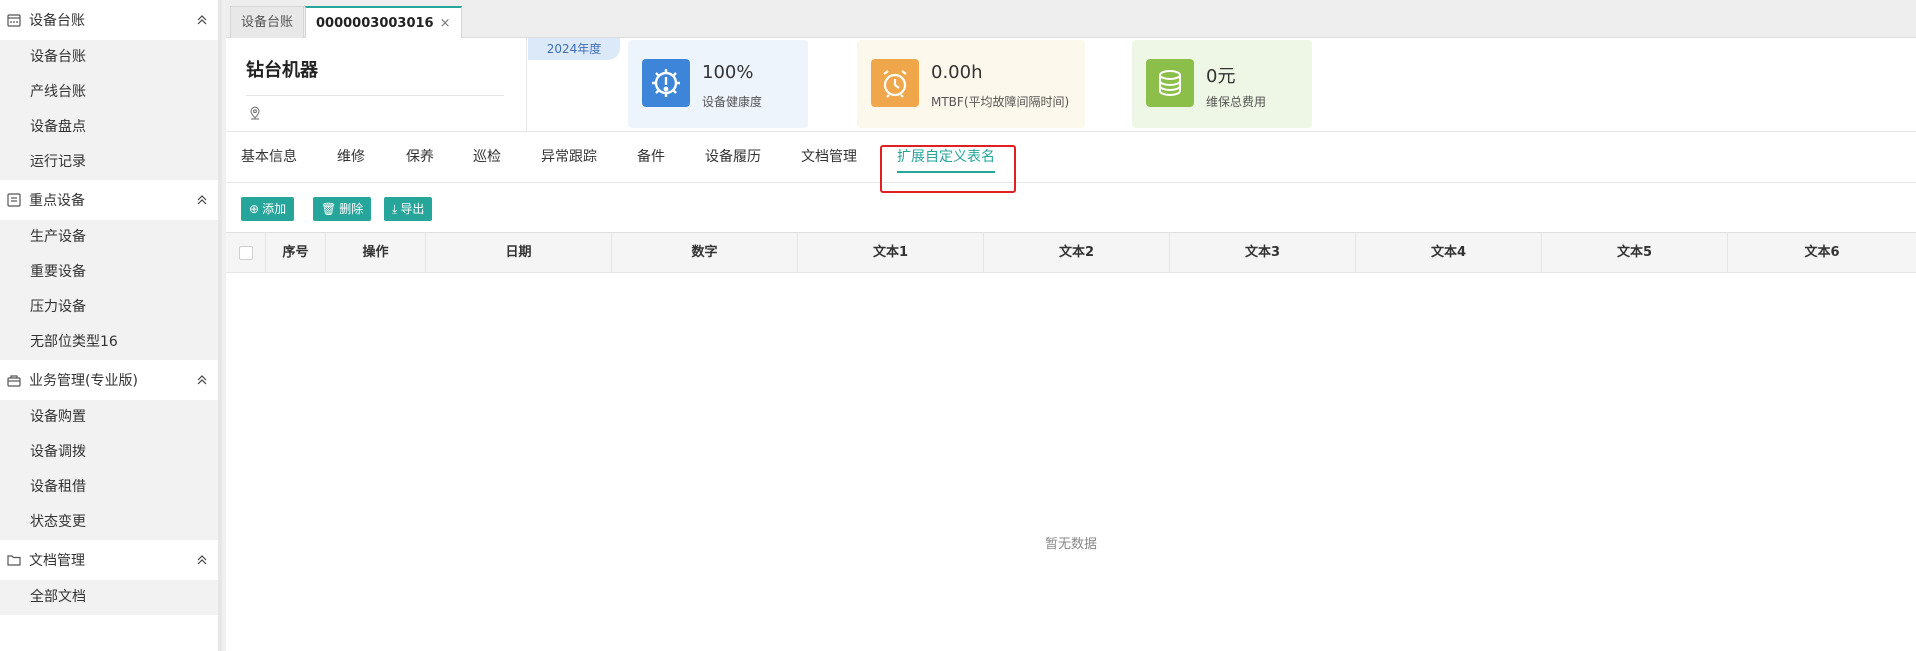 This screenshot has height=651, width=1916. I want to click on export-button: ⤓ 导出, so click(408, 209).